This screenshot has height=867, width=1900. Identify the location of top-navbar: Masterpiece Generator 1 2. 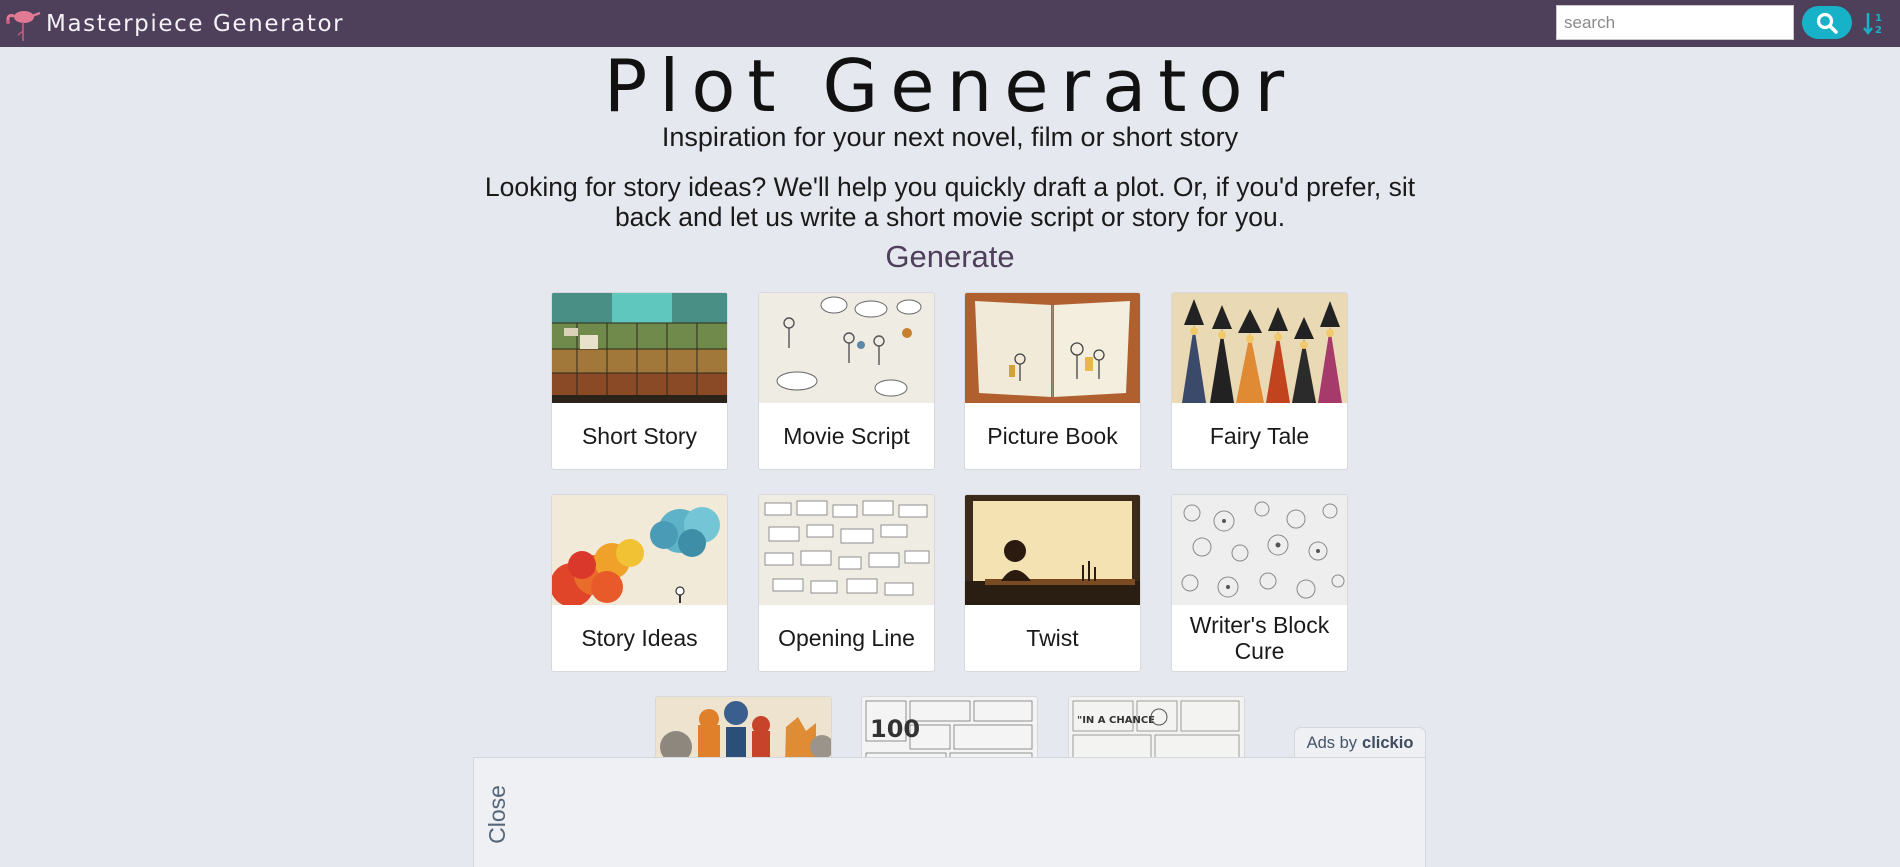
(950, 23).